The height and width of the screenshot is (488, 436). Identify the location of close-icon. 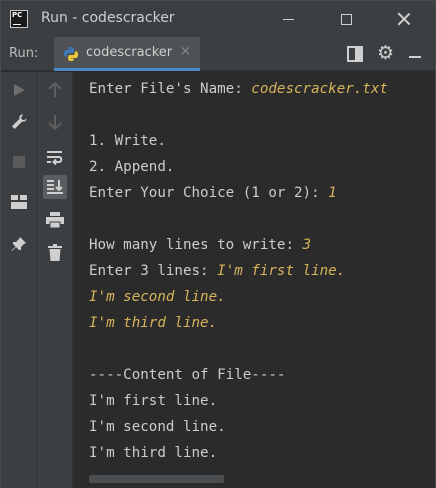
(404, 19).